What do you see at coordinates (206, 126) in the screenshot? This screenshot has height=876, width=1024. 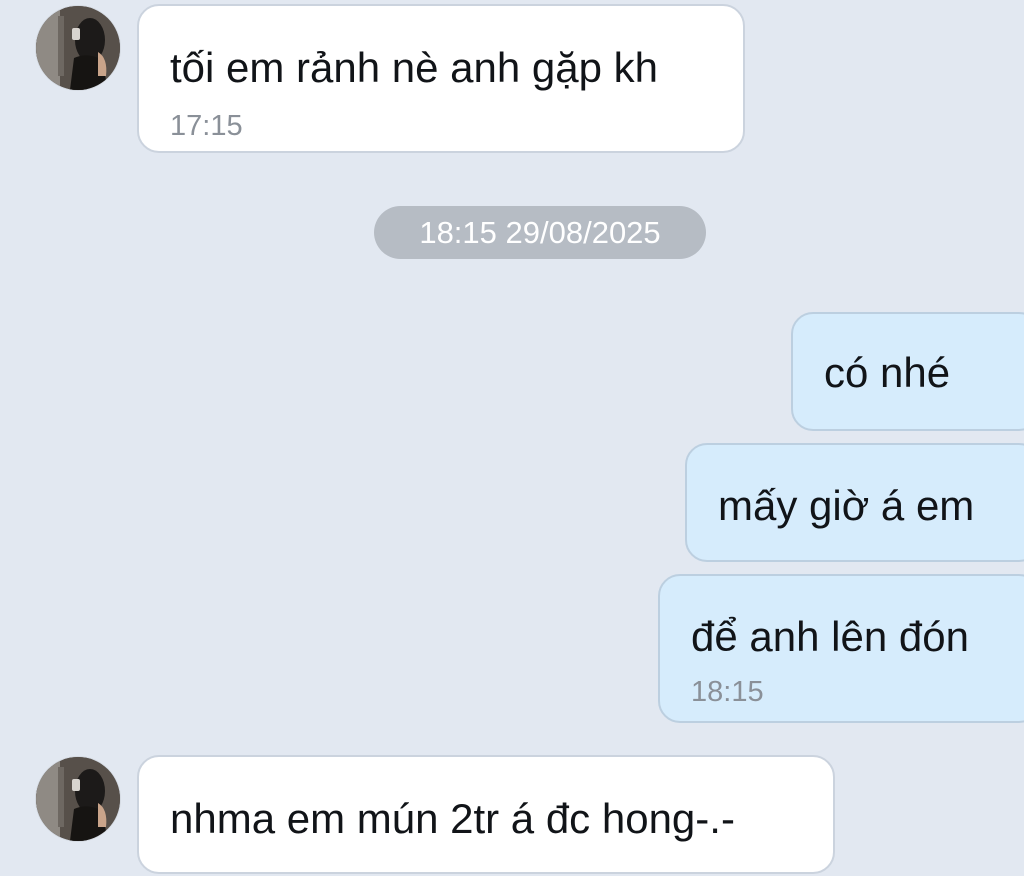 I see `message-timestamp: 17:15` at bounding box center [206, 126].